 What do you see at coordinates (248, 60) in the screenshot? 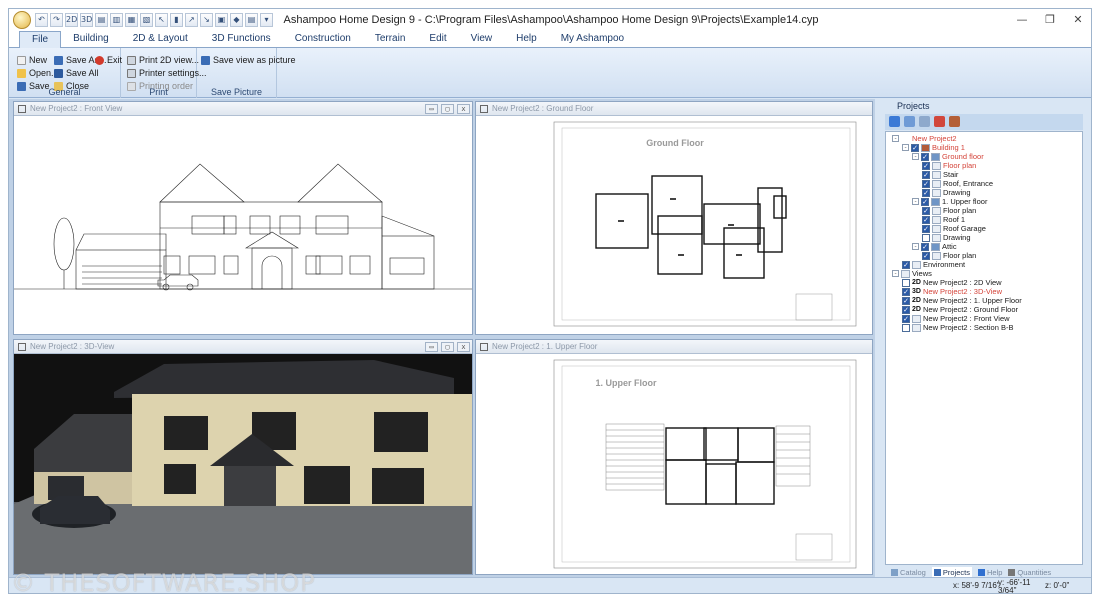
I see `save-view-as-picture-button: Save view as picture` at bounding box center [248, 60].